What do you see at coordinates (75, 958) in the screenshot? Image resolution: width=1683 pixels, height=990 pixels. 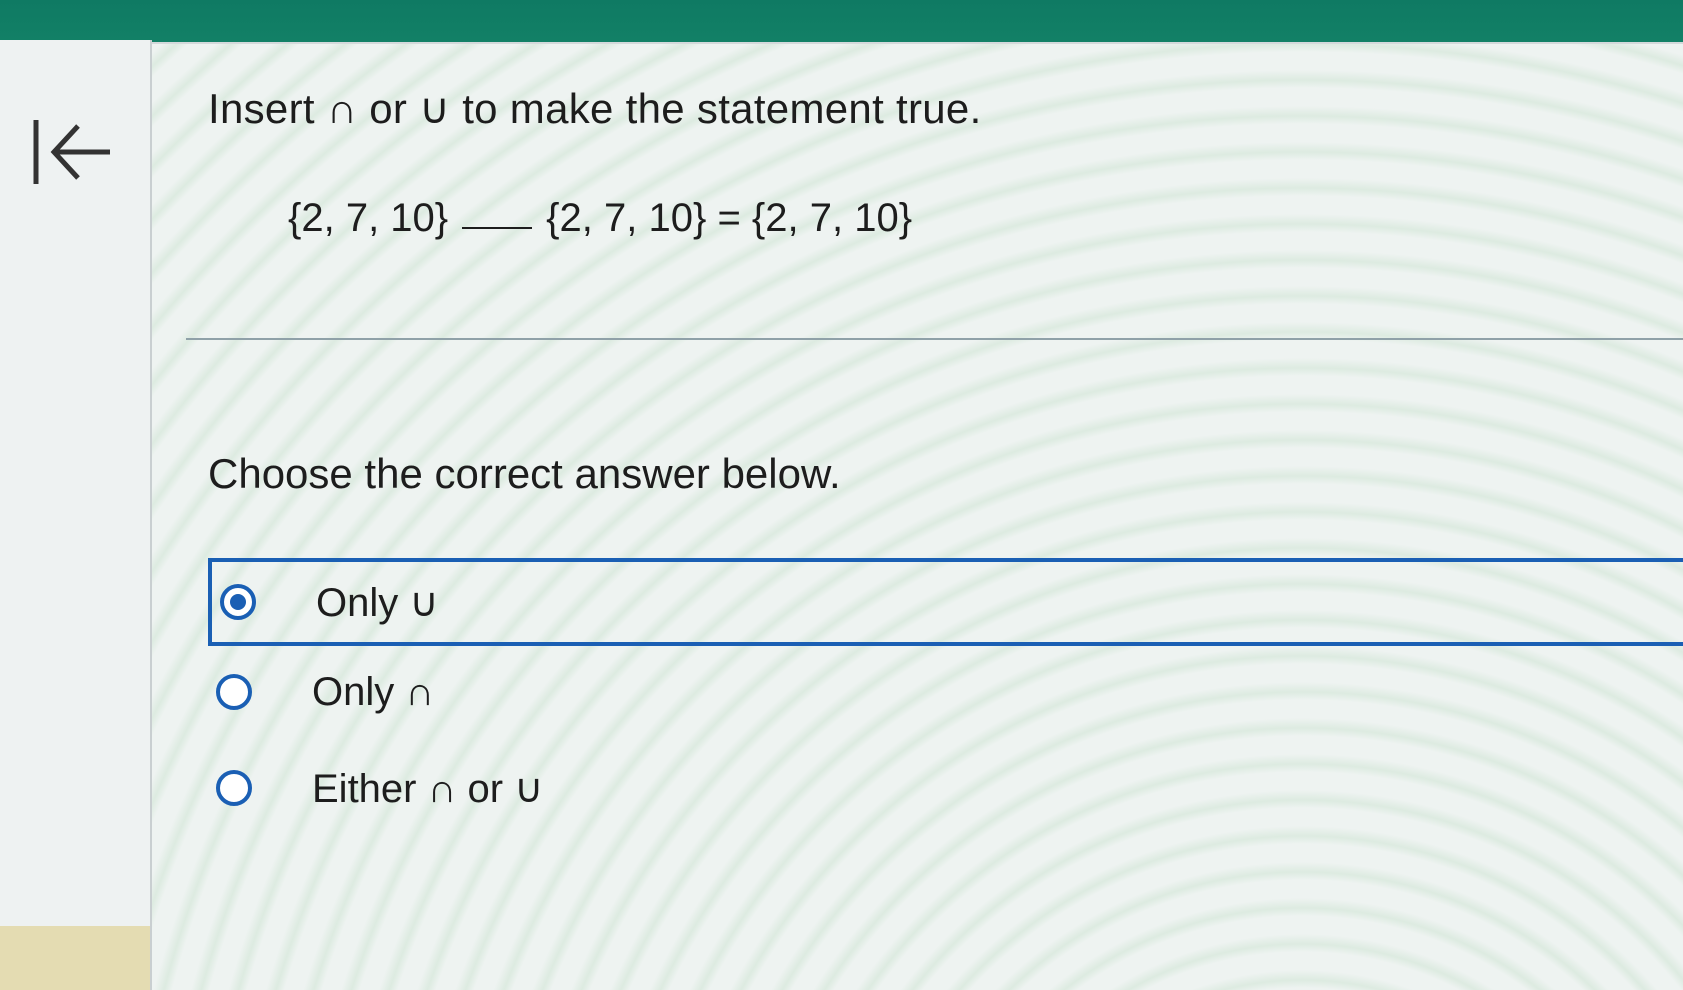 I see `left-panel-footer` at bounding box center [75, 958].